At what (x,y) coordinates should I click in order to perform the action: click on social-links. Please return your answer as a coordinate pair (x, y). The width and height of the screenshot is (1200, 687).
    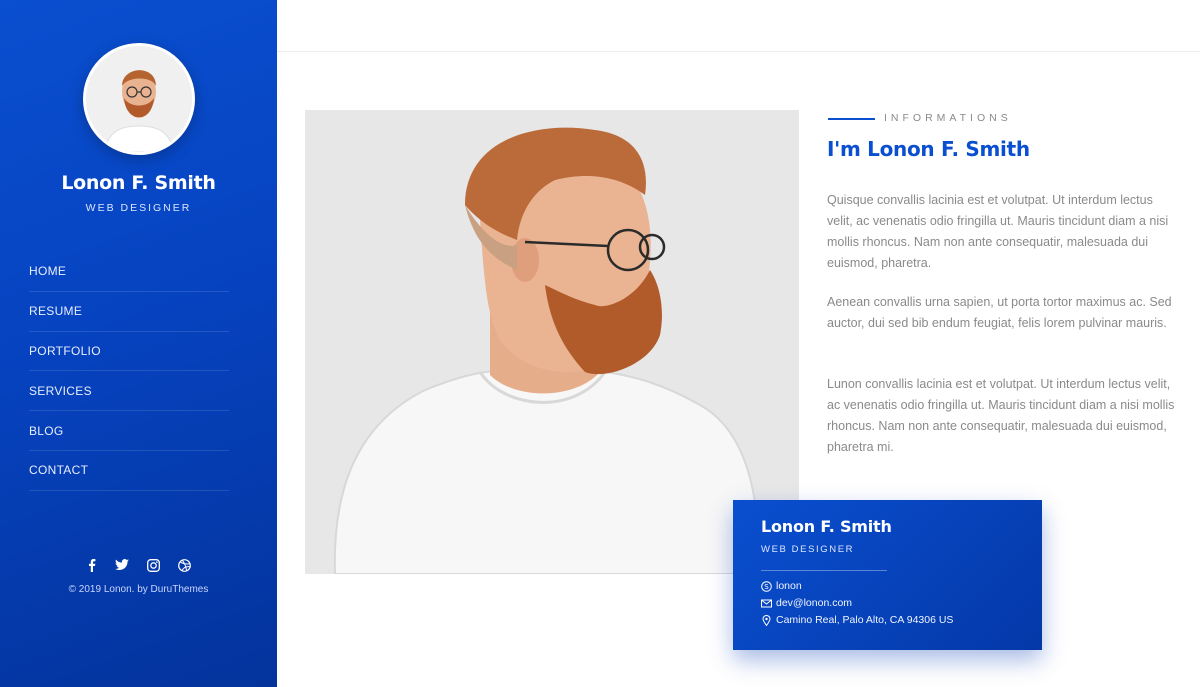
    Looking at the image, I should click on (137, 565).